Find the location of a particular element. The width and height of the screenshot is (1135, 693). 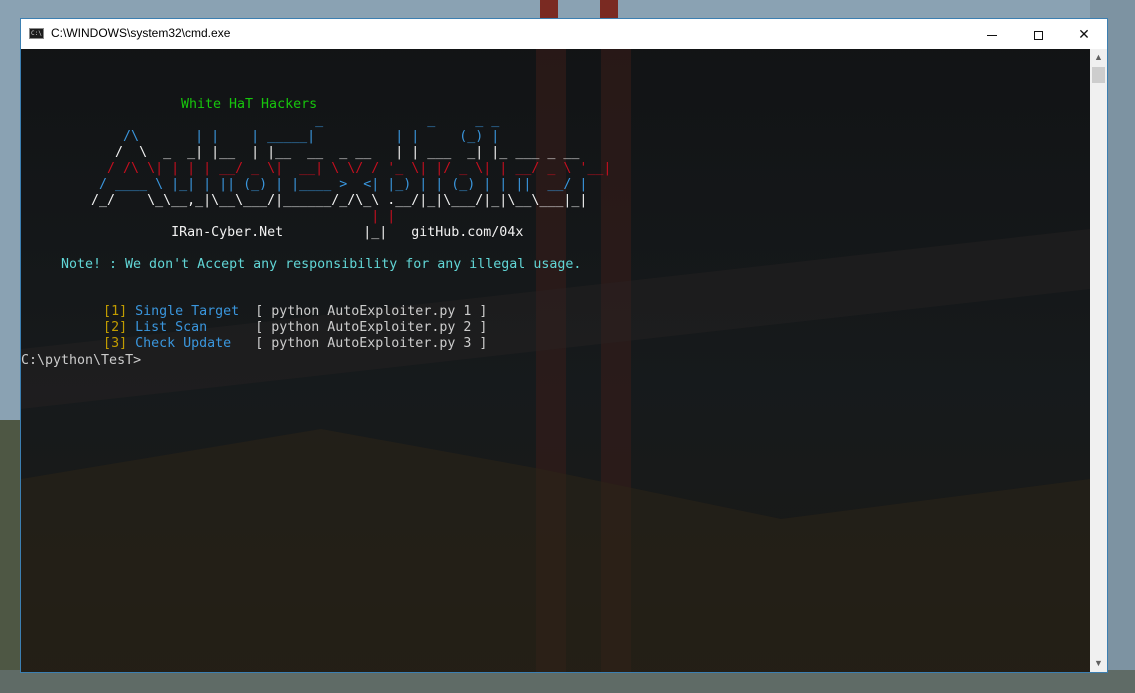

minimize-button is located at coordinates (992, 34).